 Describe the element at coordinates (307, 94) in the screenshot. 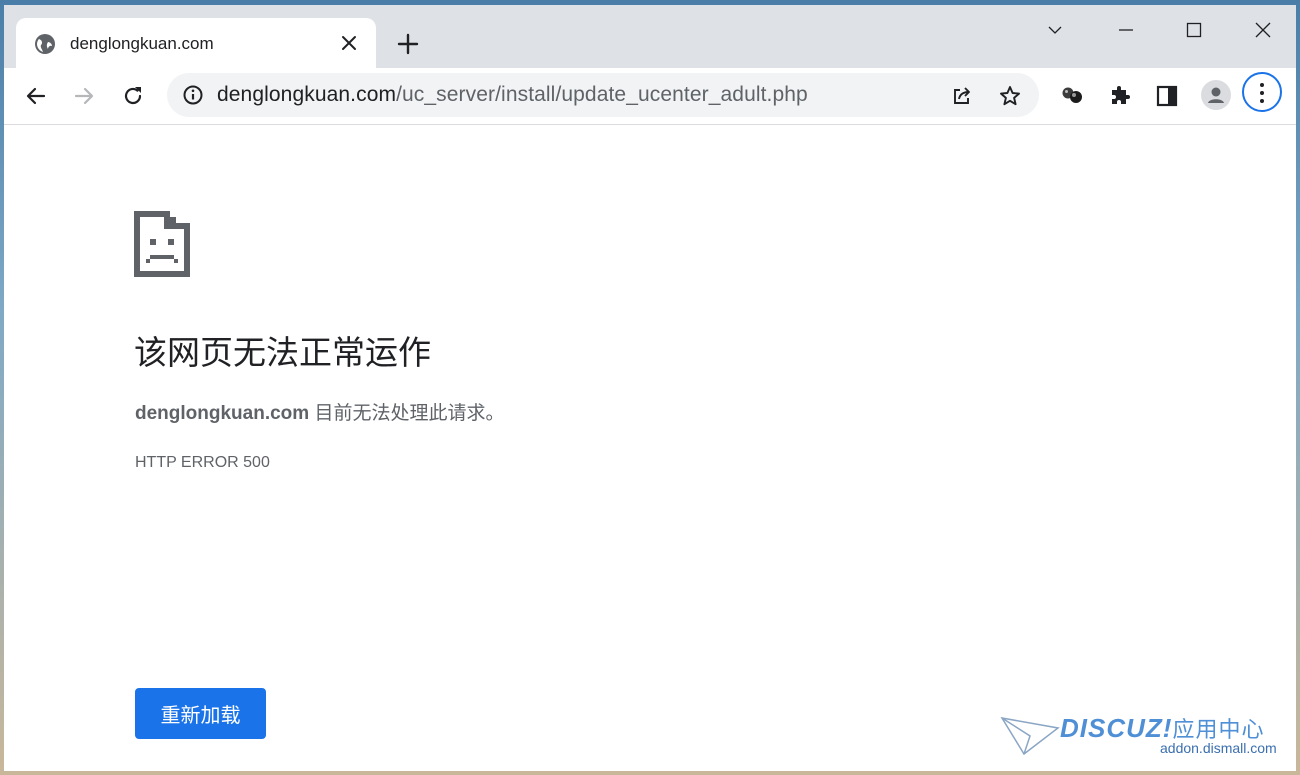

I see `url-host: denglongkuan.com` at that location.